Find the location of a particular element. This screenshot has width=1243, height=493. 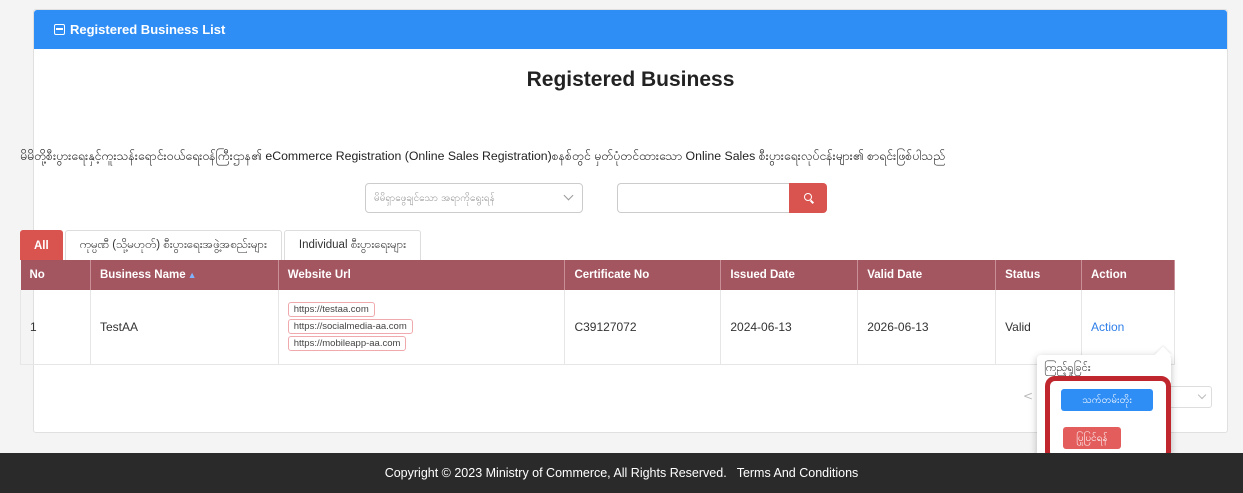

col-status: Status is located at coordinates (1038, 275).